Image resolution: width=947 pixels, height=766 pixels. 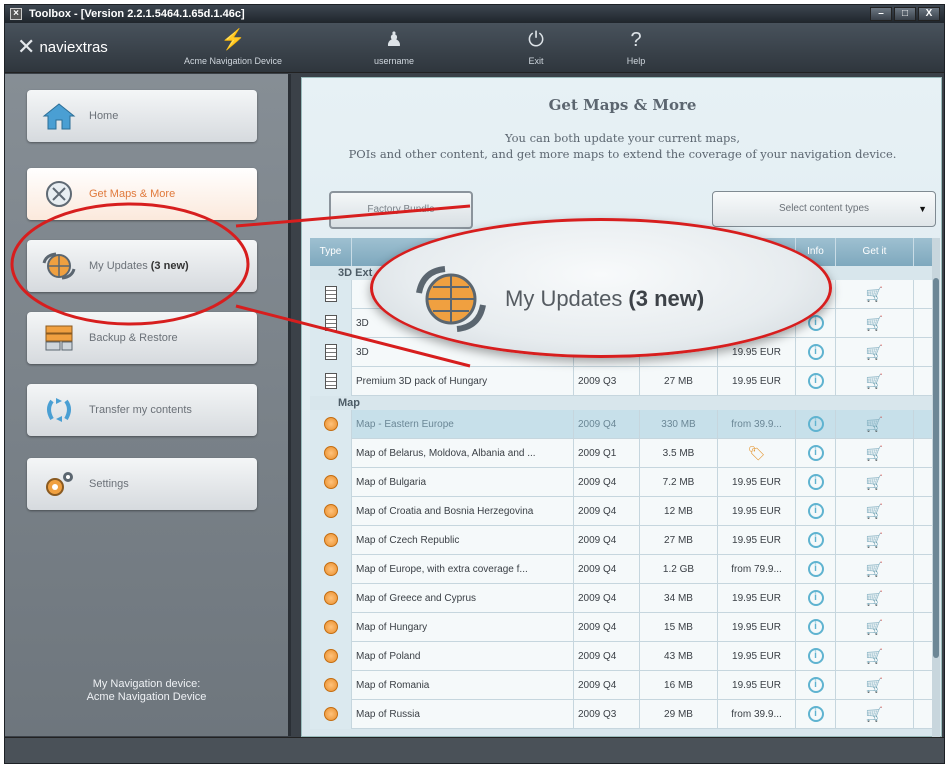 What do you see at coordinates (401, 210) in the screenshot?
I see `factory-bundle-button: Factory Bundle` at bounding box center [401, 210].